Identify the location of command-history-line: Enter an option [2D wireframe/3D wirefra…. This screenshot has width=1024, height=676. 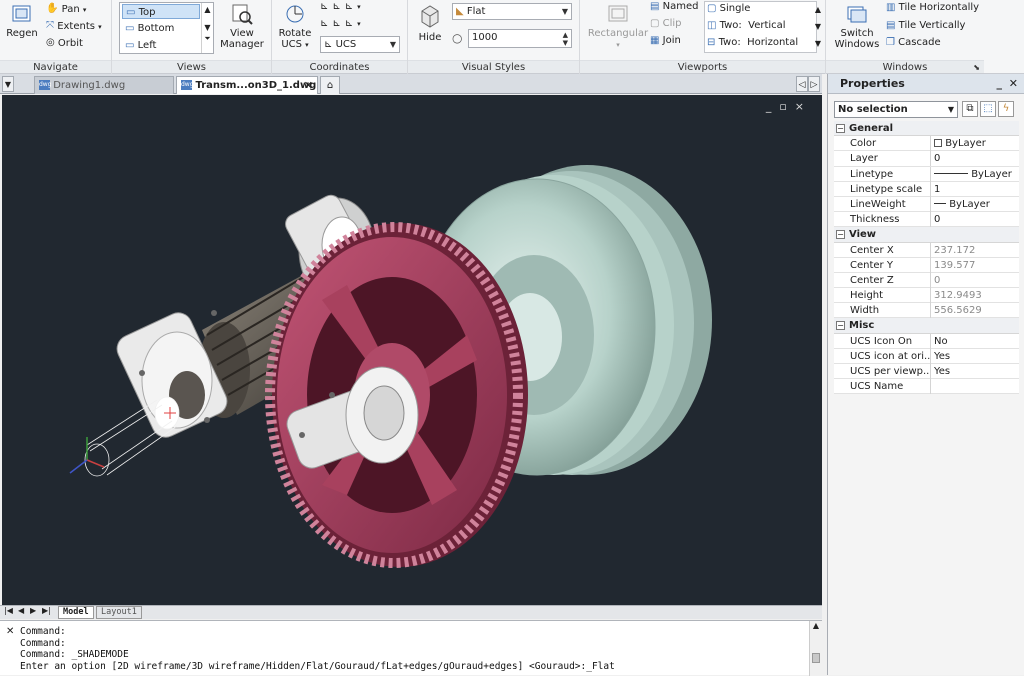
(317, 666).